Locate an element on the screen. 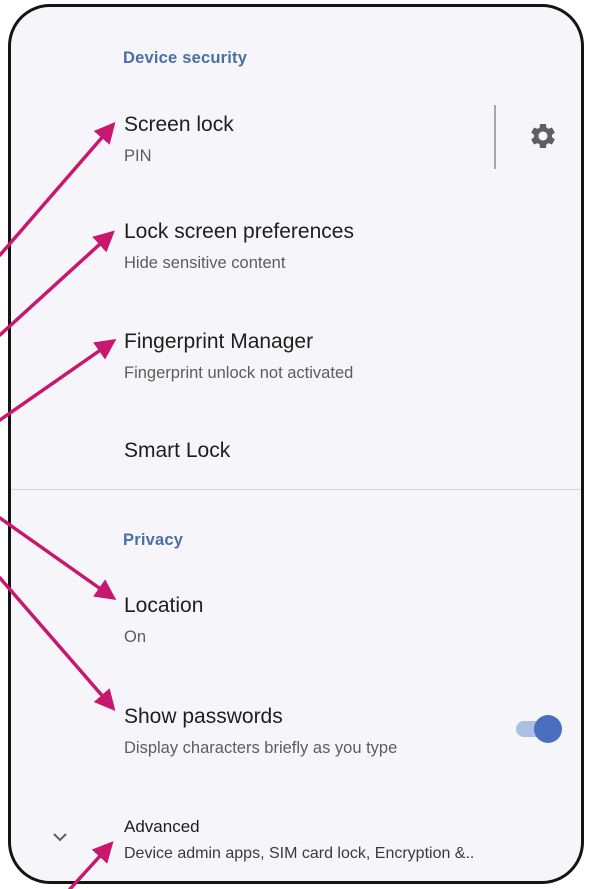 Image resolution: width=590 pixels, height=889 pixels. smart-lock-title: Smart Lock is located at coordinates (177, 450).